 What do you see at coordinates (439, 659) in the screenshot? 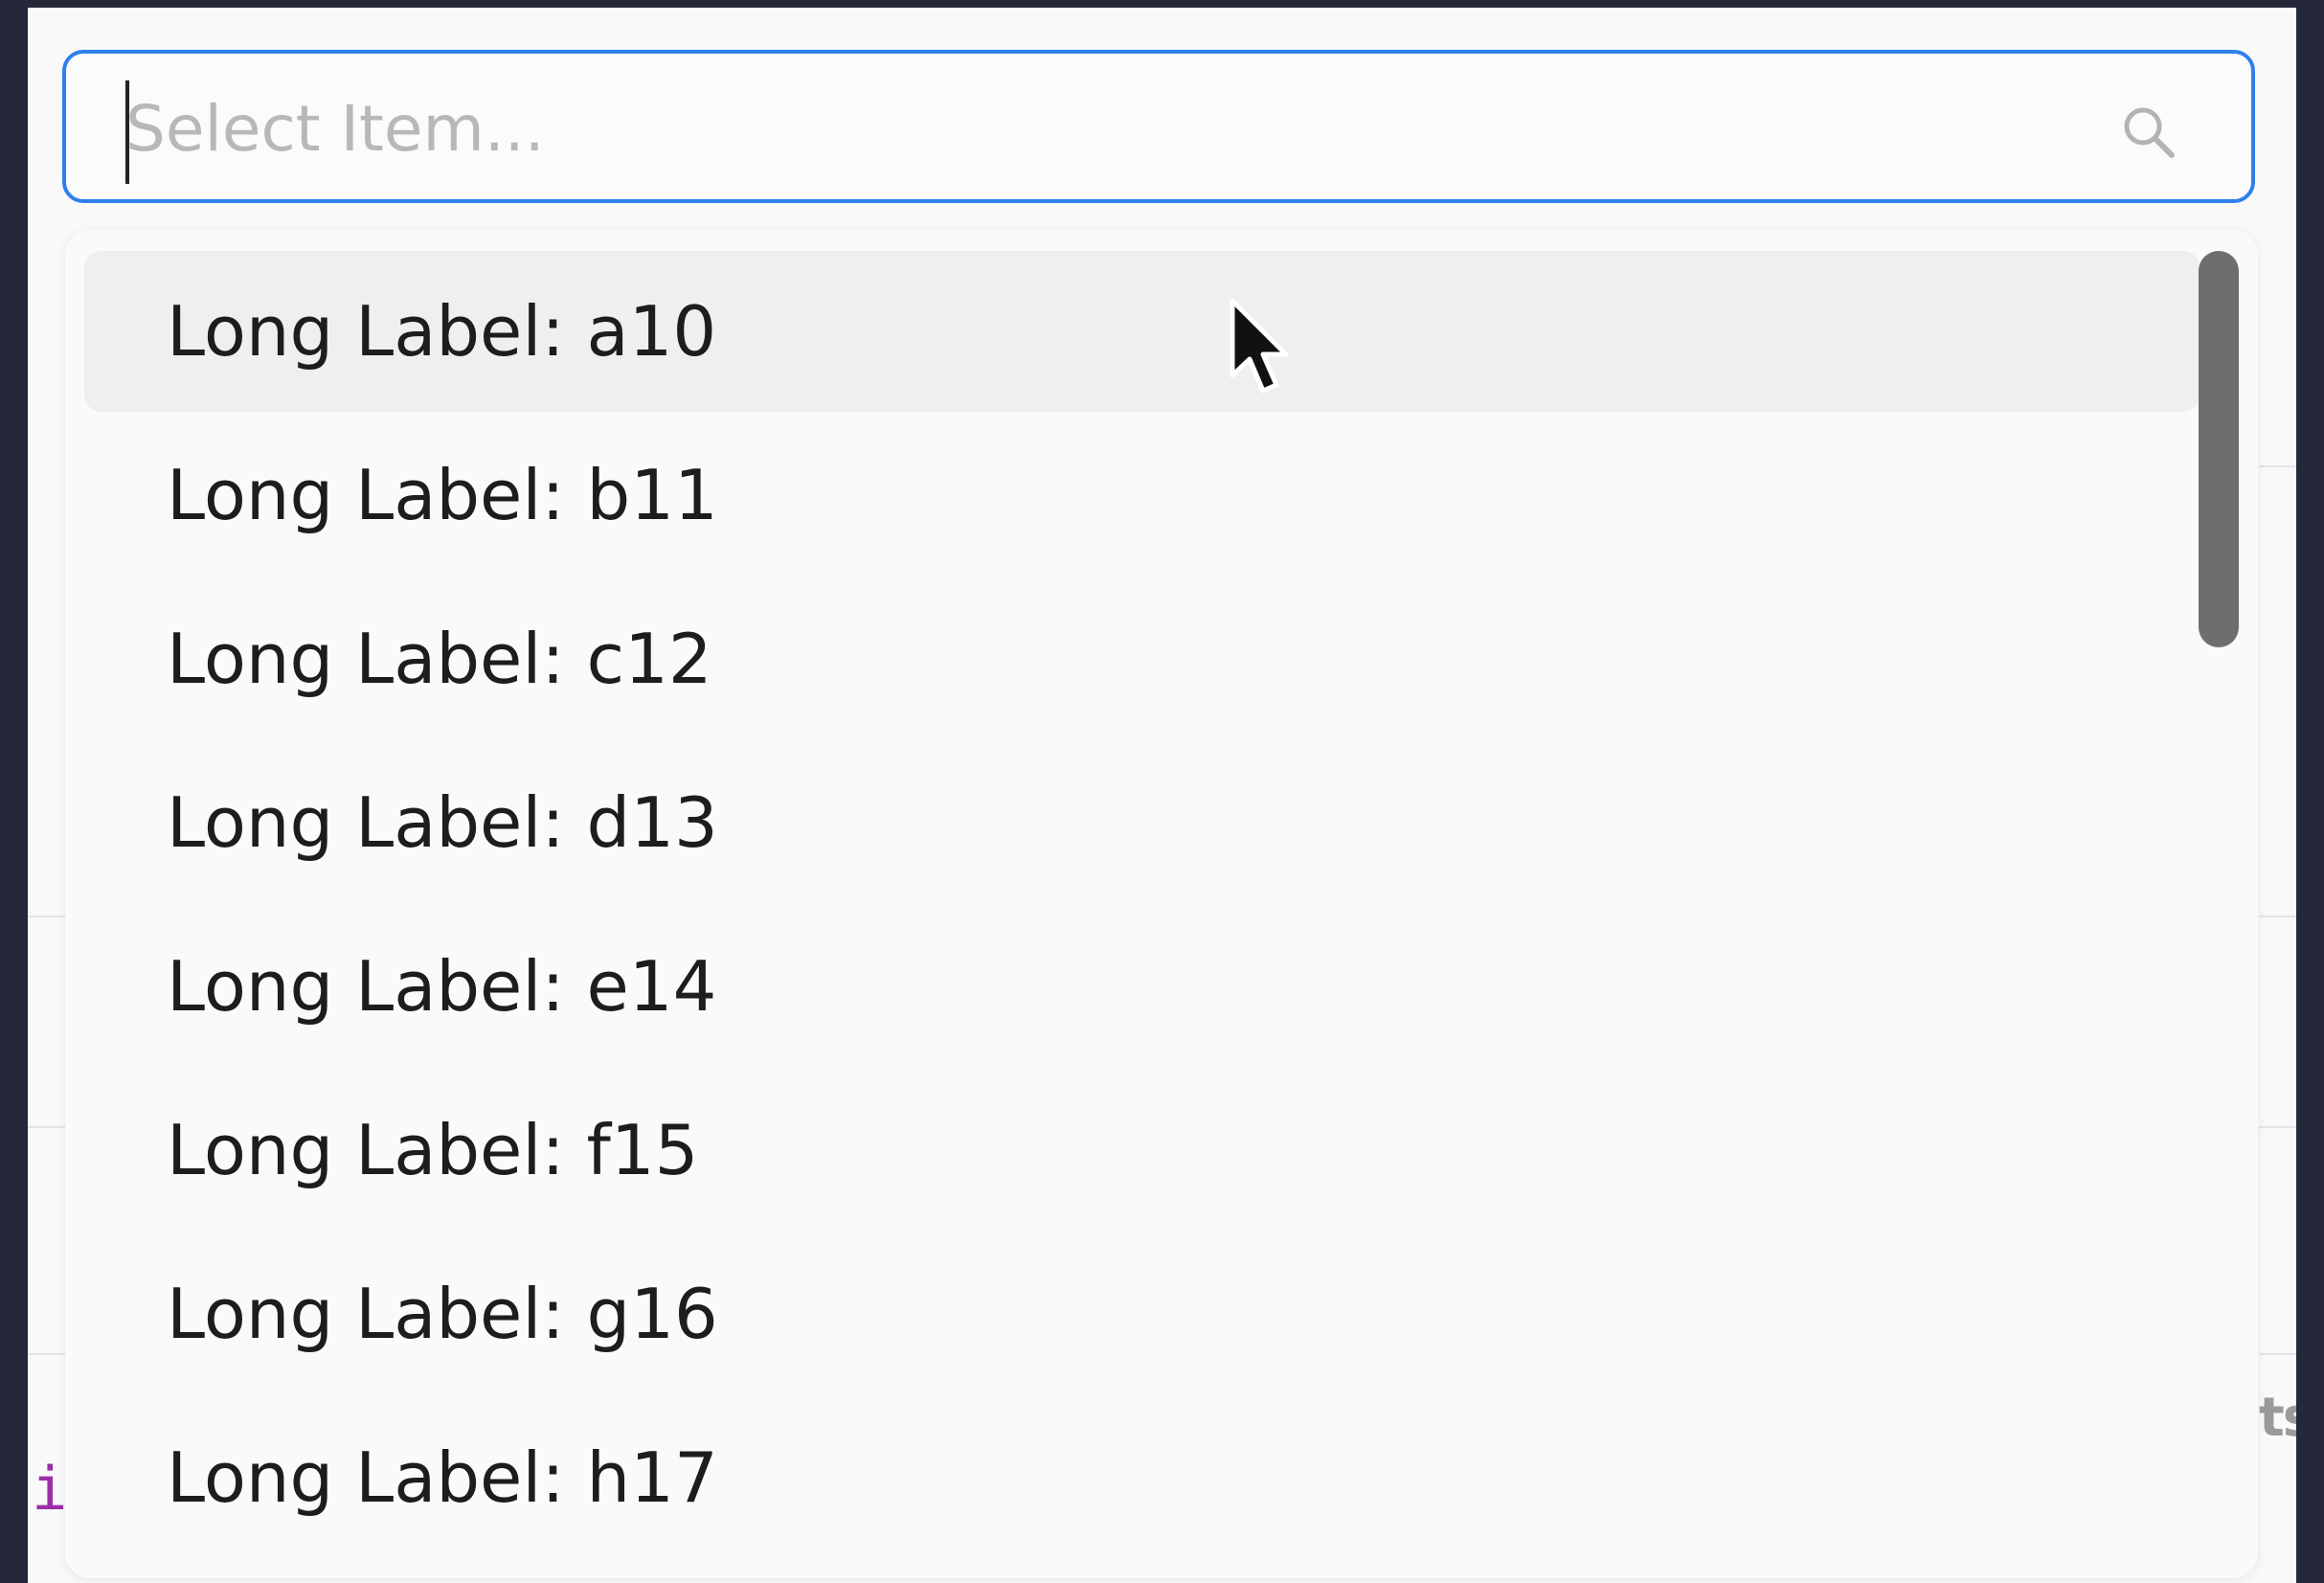
I see `option-label: Long Label: c12` at bounding box center [439, 659].